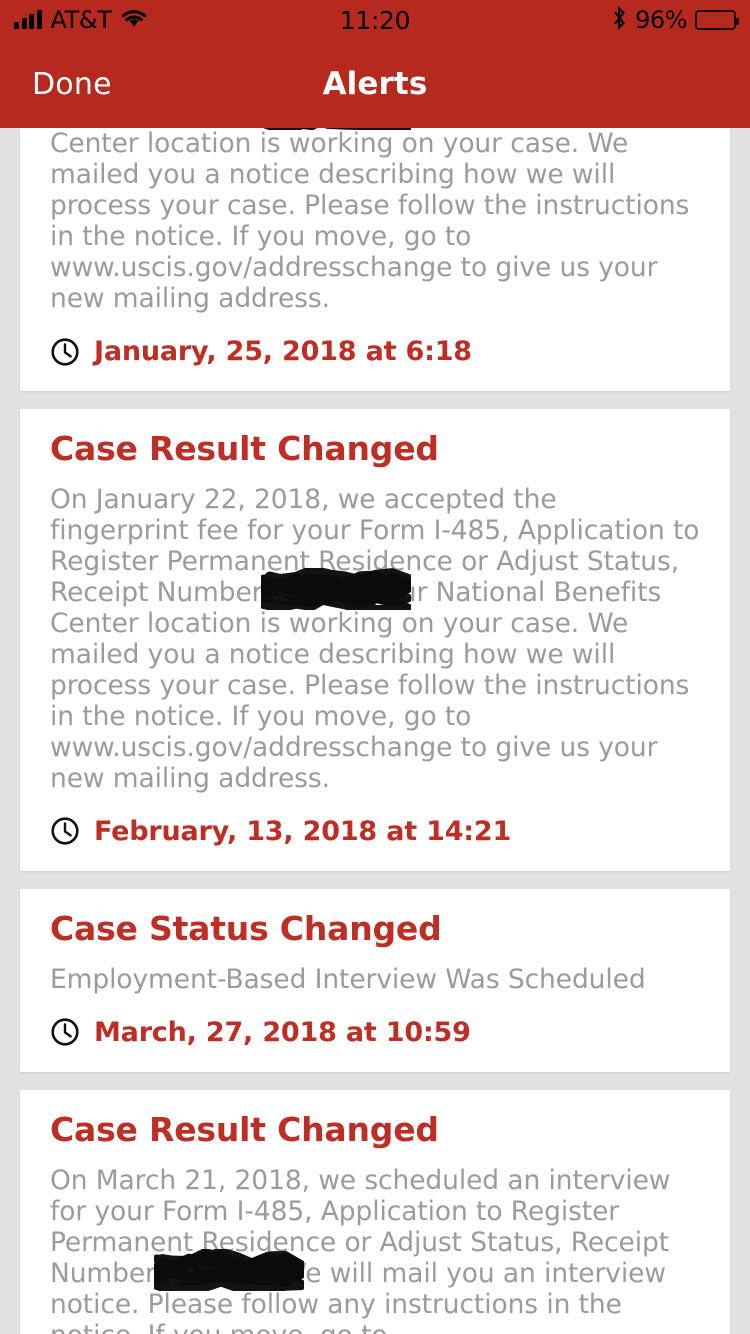  I want to click on carrier-label: AT&T, so click(81, 20).